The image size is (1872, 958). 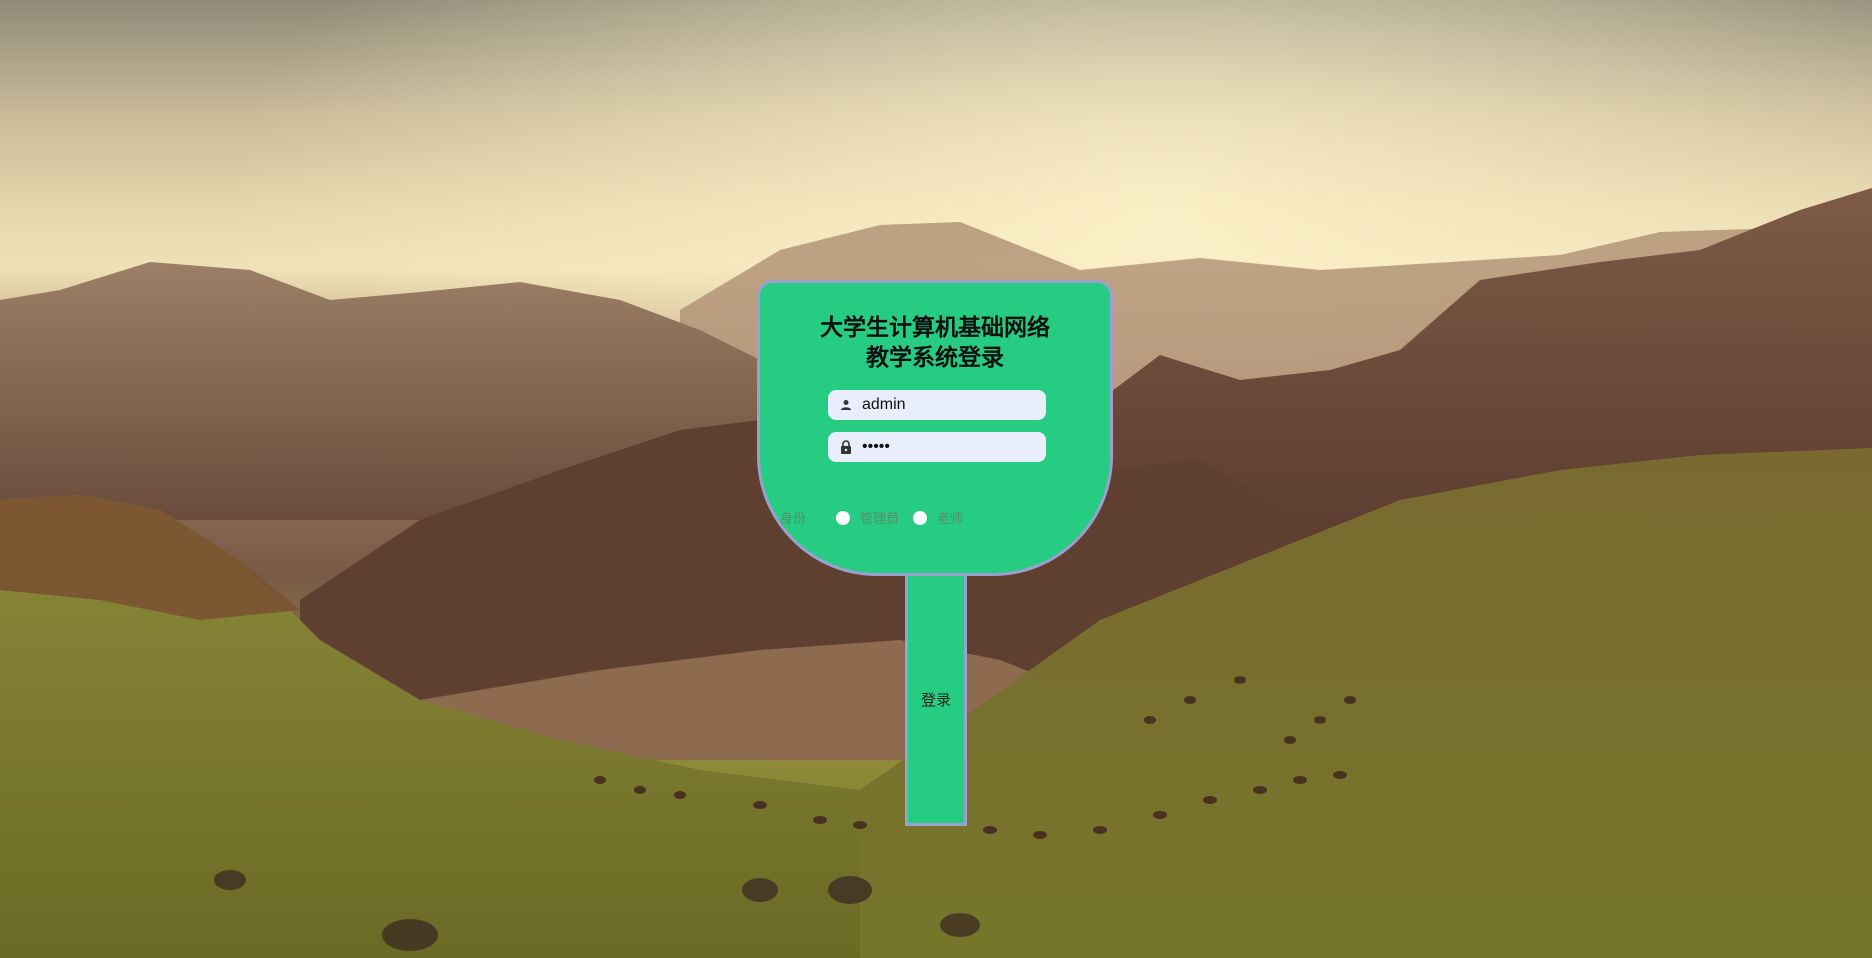 I want to click on page-title: 大学生计算机基础网络 教学系统登录, so click(x=935, y=343).